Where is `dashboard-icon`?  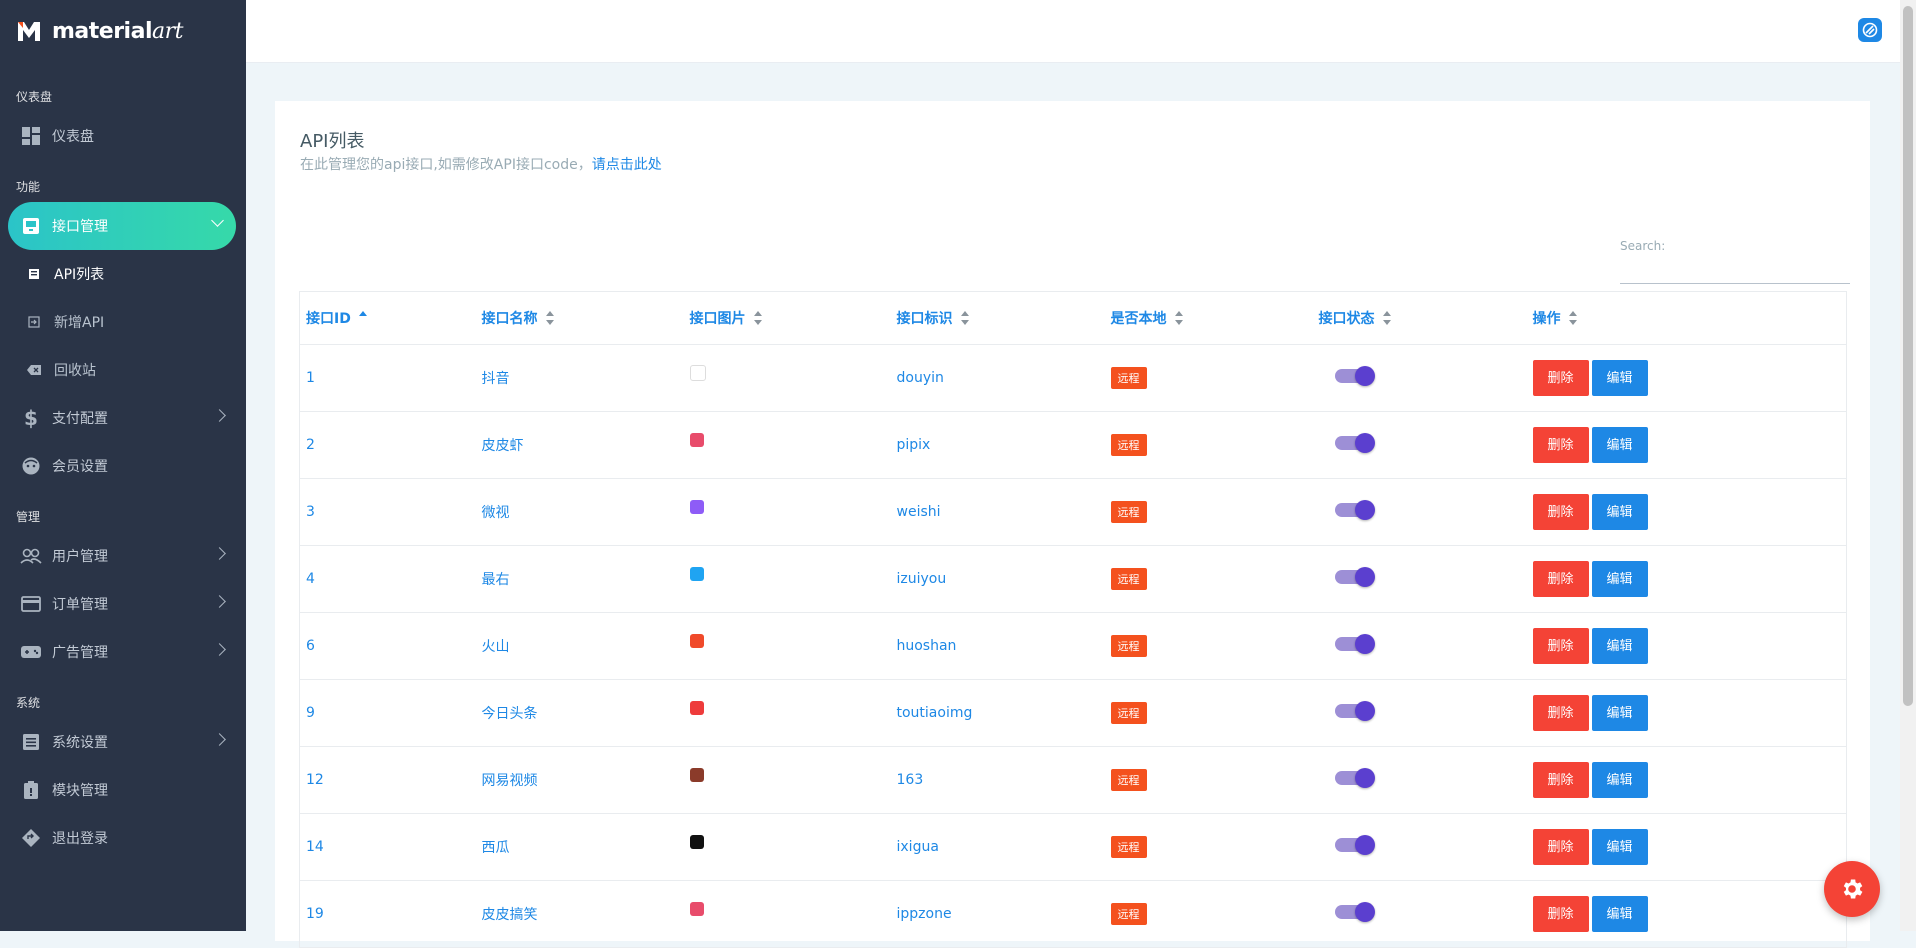
dashboard-icon is located at coordinates (31, 136).